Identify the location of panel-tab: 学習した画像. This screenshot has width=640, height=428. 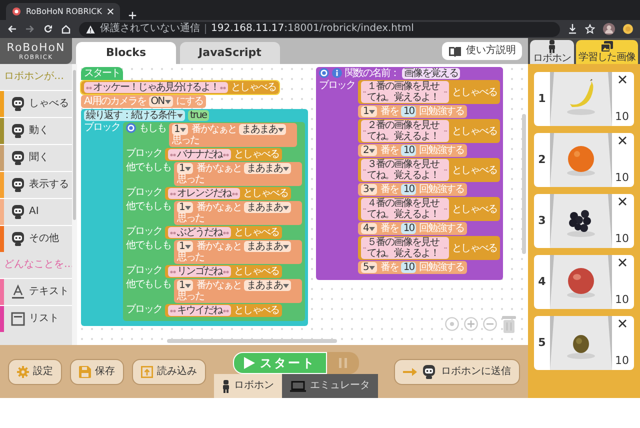
(607, 52).